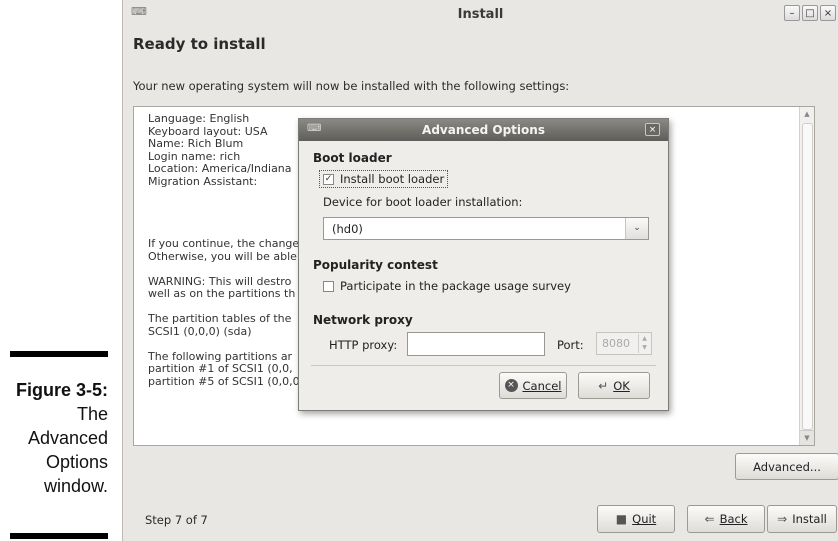  What do you see at coordinates (328, 286) in the screenshot?
I see `checkbox-unchecked-icon` at bounding box center [328, 286].